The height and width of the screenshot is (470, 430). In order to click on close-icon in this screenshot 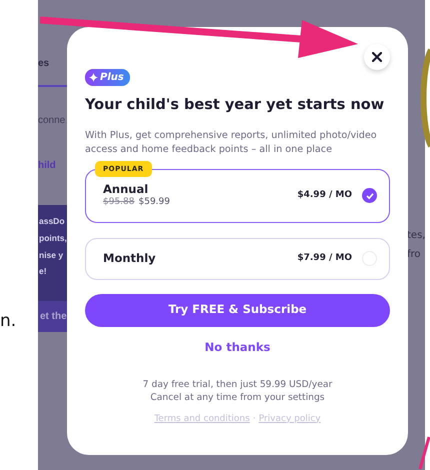, I will do `click(377, 57)`.